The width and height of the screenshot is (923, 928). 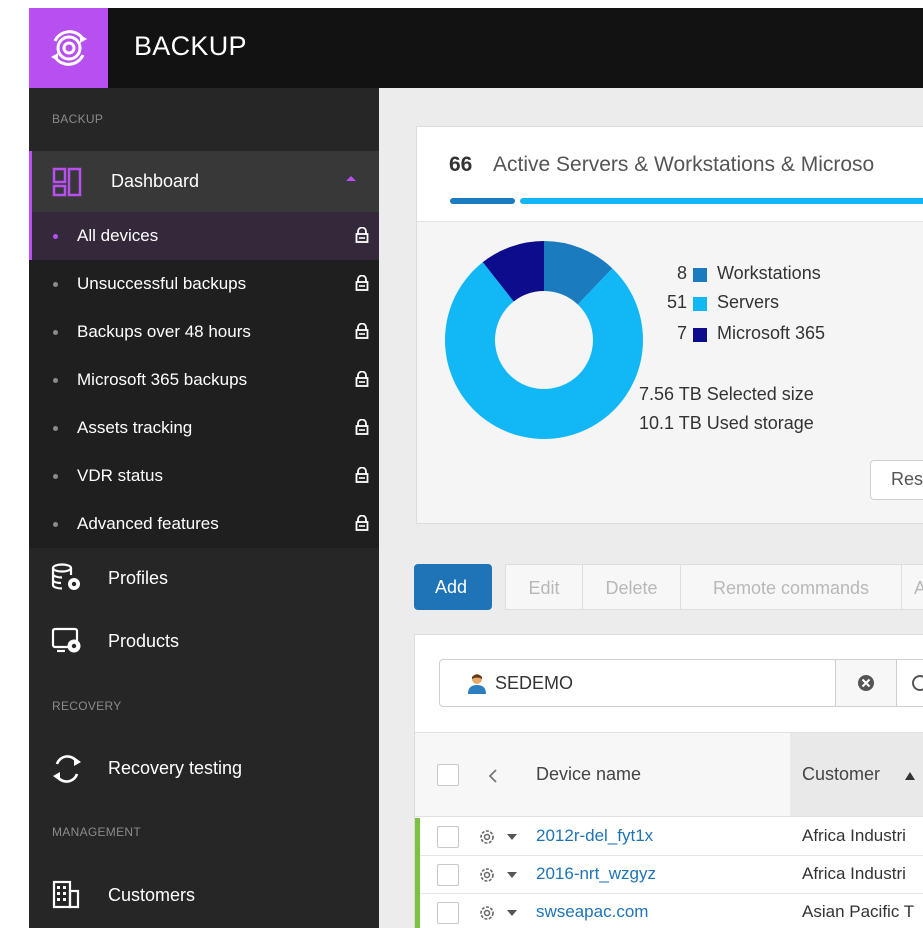 I want to click on device-name-link: swseapac.com, so click(x=592, y=912).